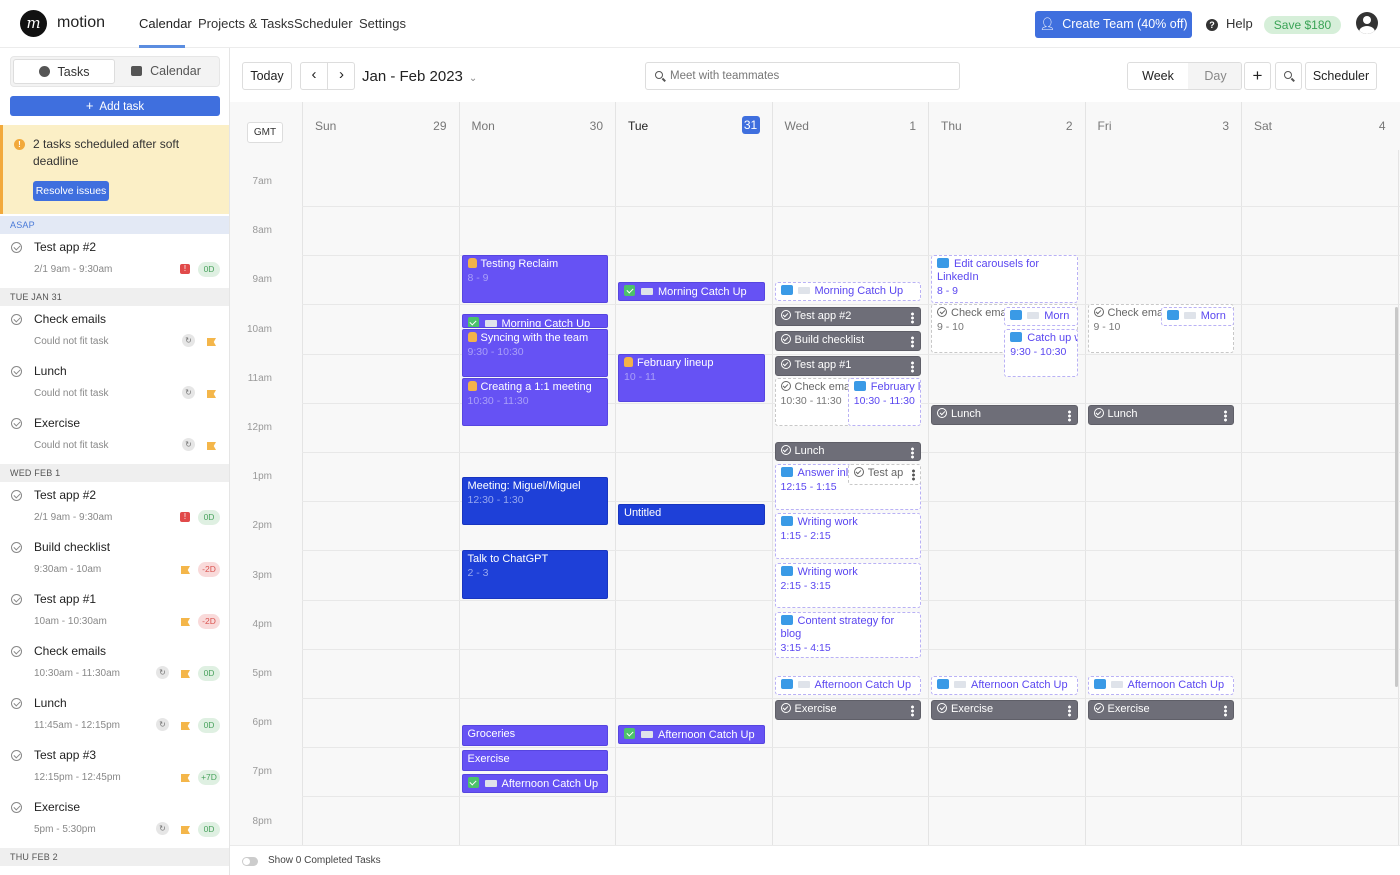  What do you see at coordinates (691, 514) in the screenshot?
I see `calendar-event: Untitled` at bounding box center [691, 514].